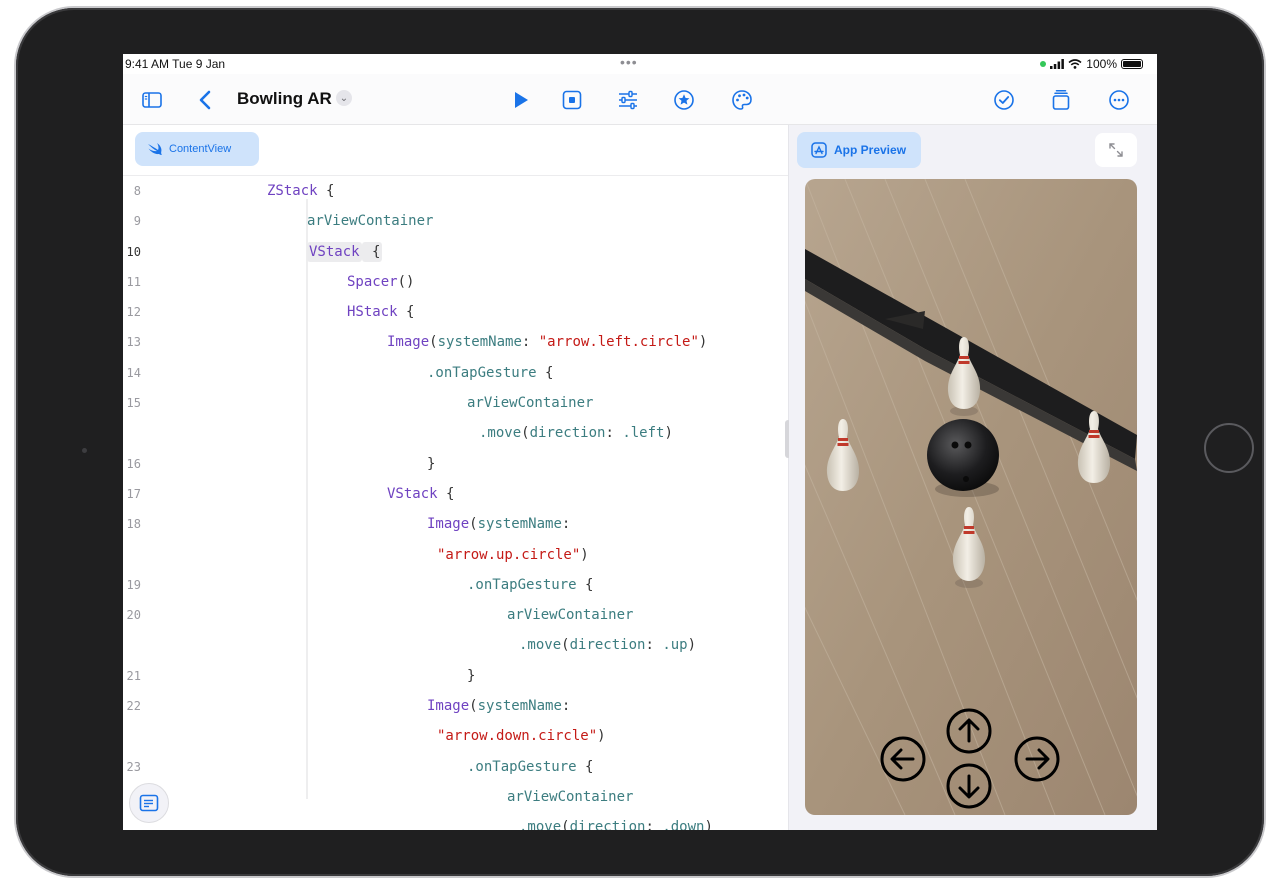  I want to click on code-line: 13 Image(systemName: "arrow.left.circle"), so click(455, 342).